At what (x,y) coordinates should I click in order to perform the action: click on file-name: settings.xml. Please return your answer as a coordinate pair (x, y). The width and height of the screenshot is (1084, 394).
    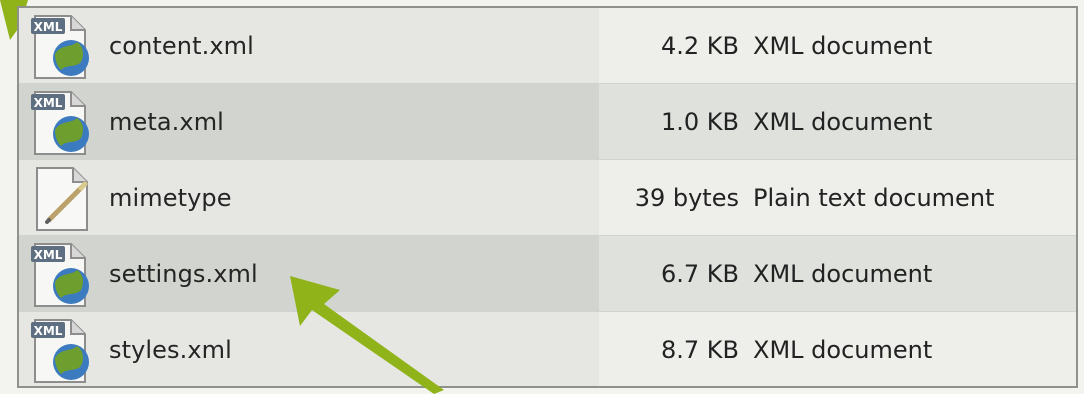
    Looking at the image, I should click on (183, 273).